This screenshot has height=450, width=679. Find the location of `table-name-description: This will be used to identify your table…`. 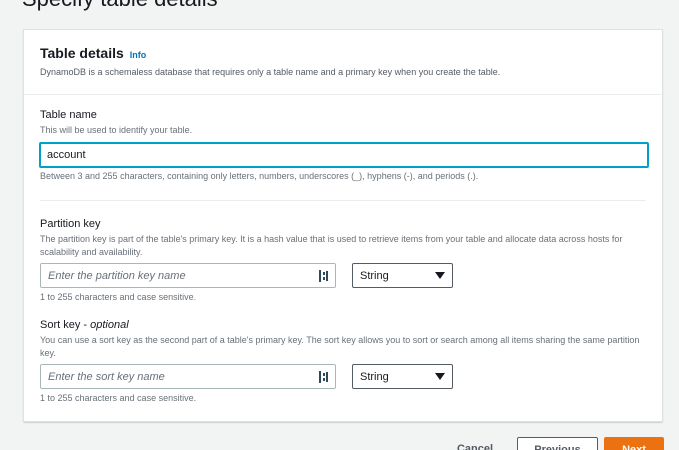

table-name-description: This will be used to identify your table… is located at coordinates (116, 130).